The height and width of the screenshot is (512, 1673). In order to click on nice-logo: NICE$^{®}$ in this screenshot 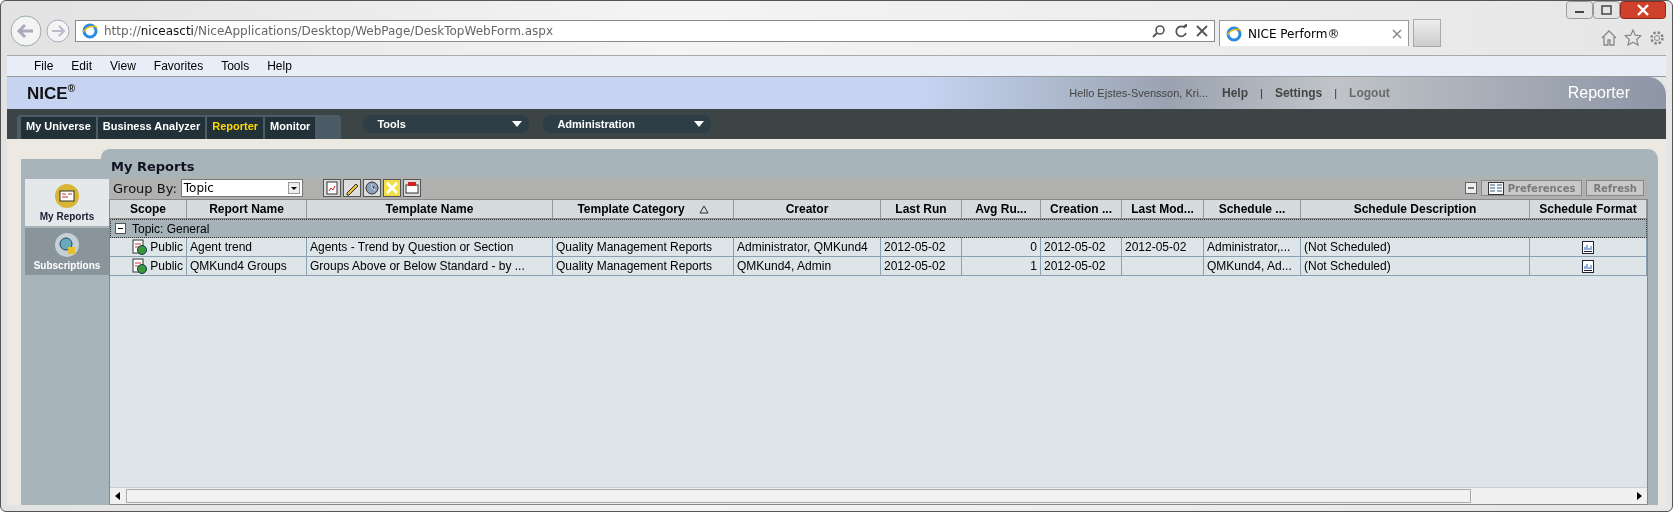, I will do `click(50, 93)`.